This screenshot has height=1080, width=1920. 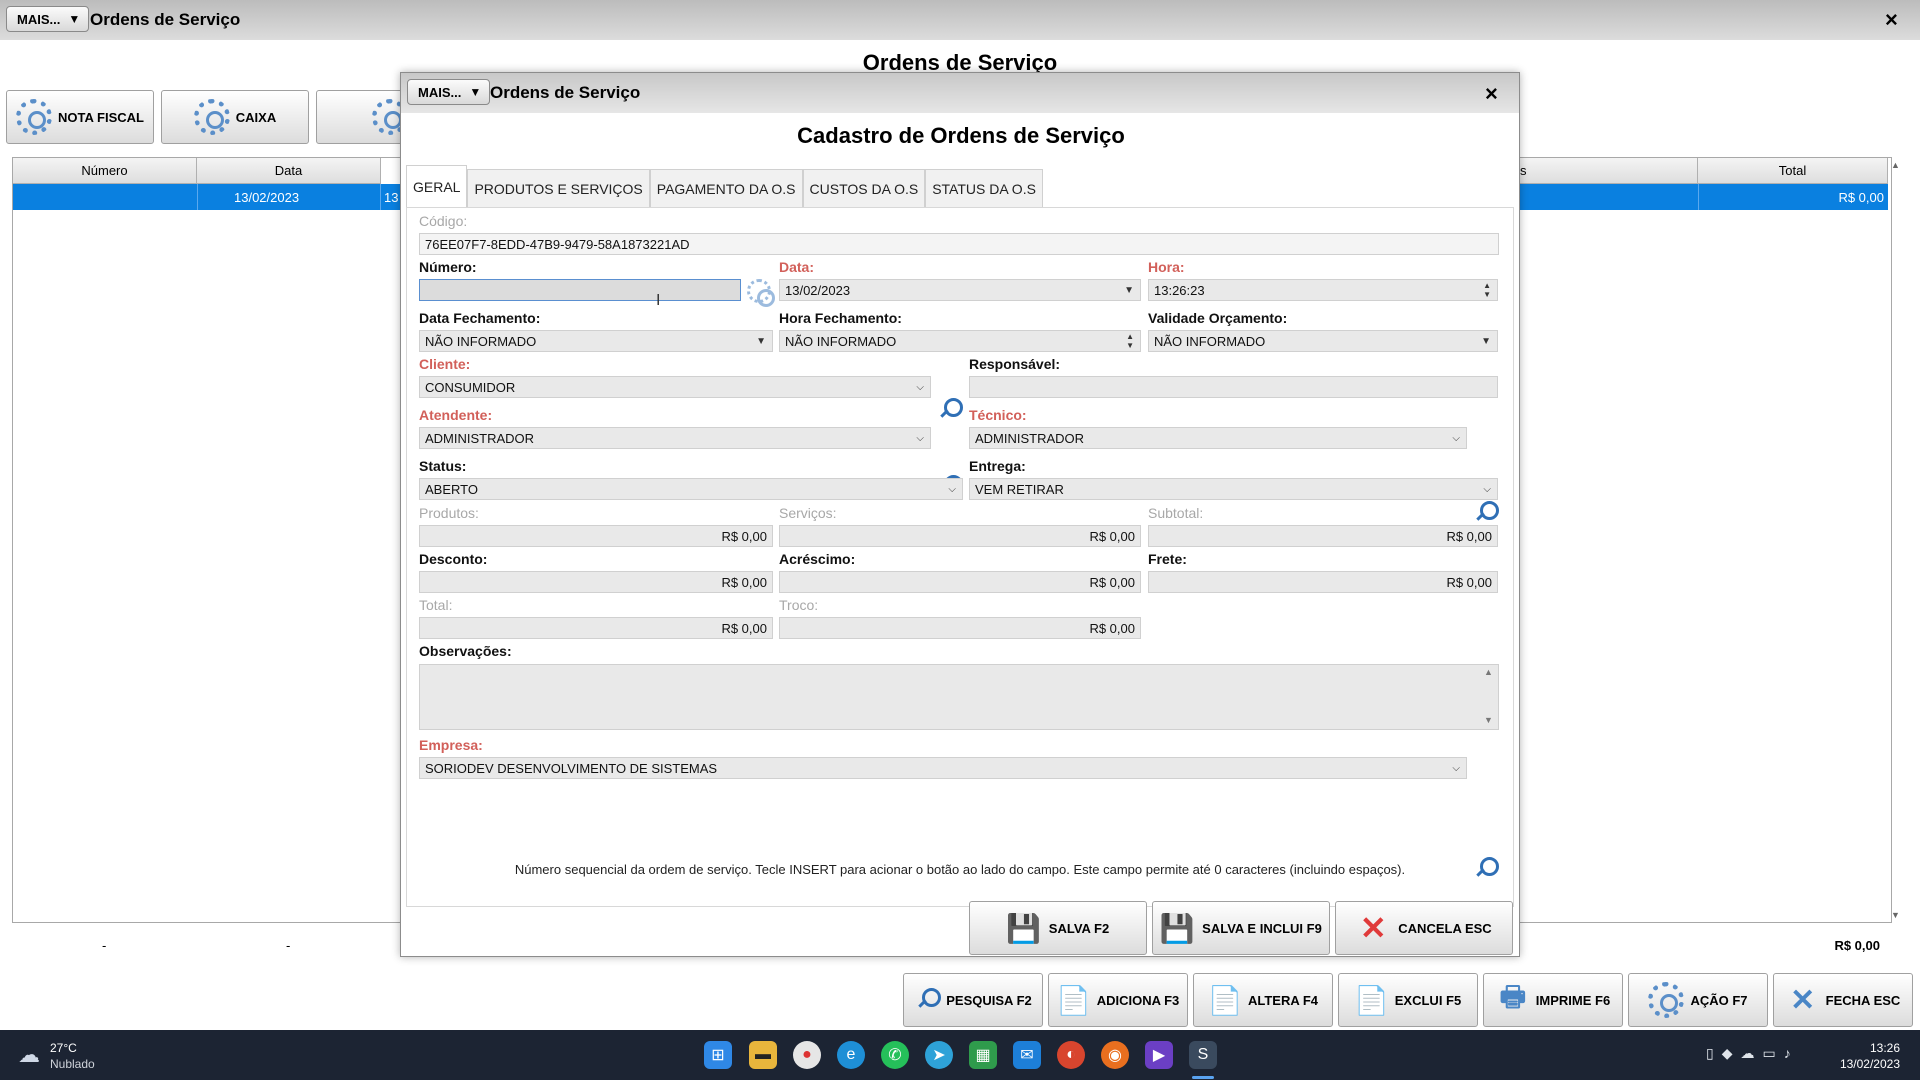 What do you see at coordinates (983, 1055) in the screenshot?
I see `spreadsheet-icon: ▦` at bounding box center [983, 1055].